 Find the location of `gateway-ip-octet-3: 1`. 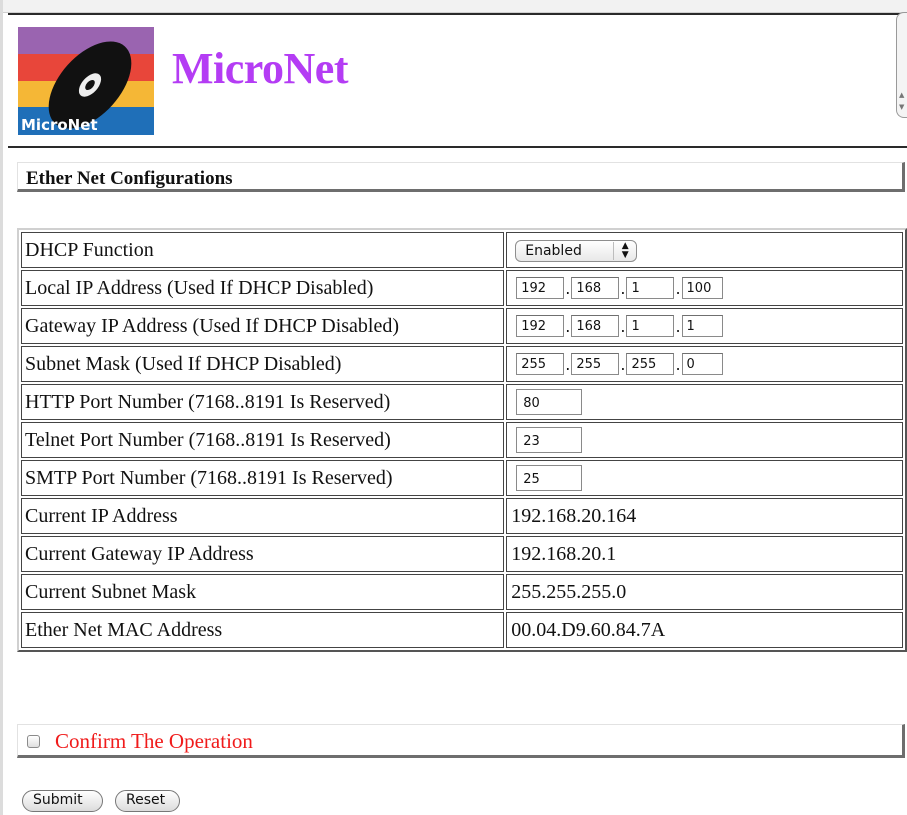

gateway-ip-octet-3: 1 is located at coordinates (650, 326).